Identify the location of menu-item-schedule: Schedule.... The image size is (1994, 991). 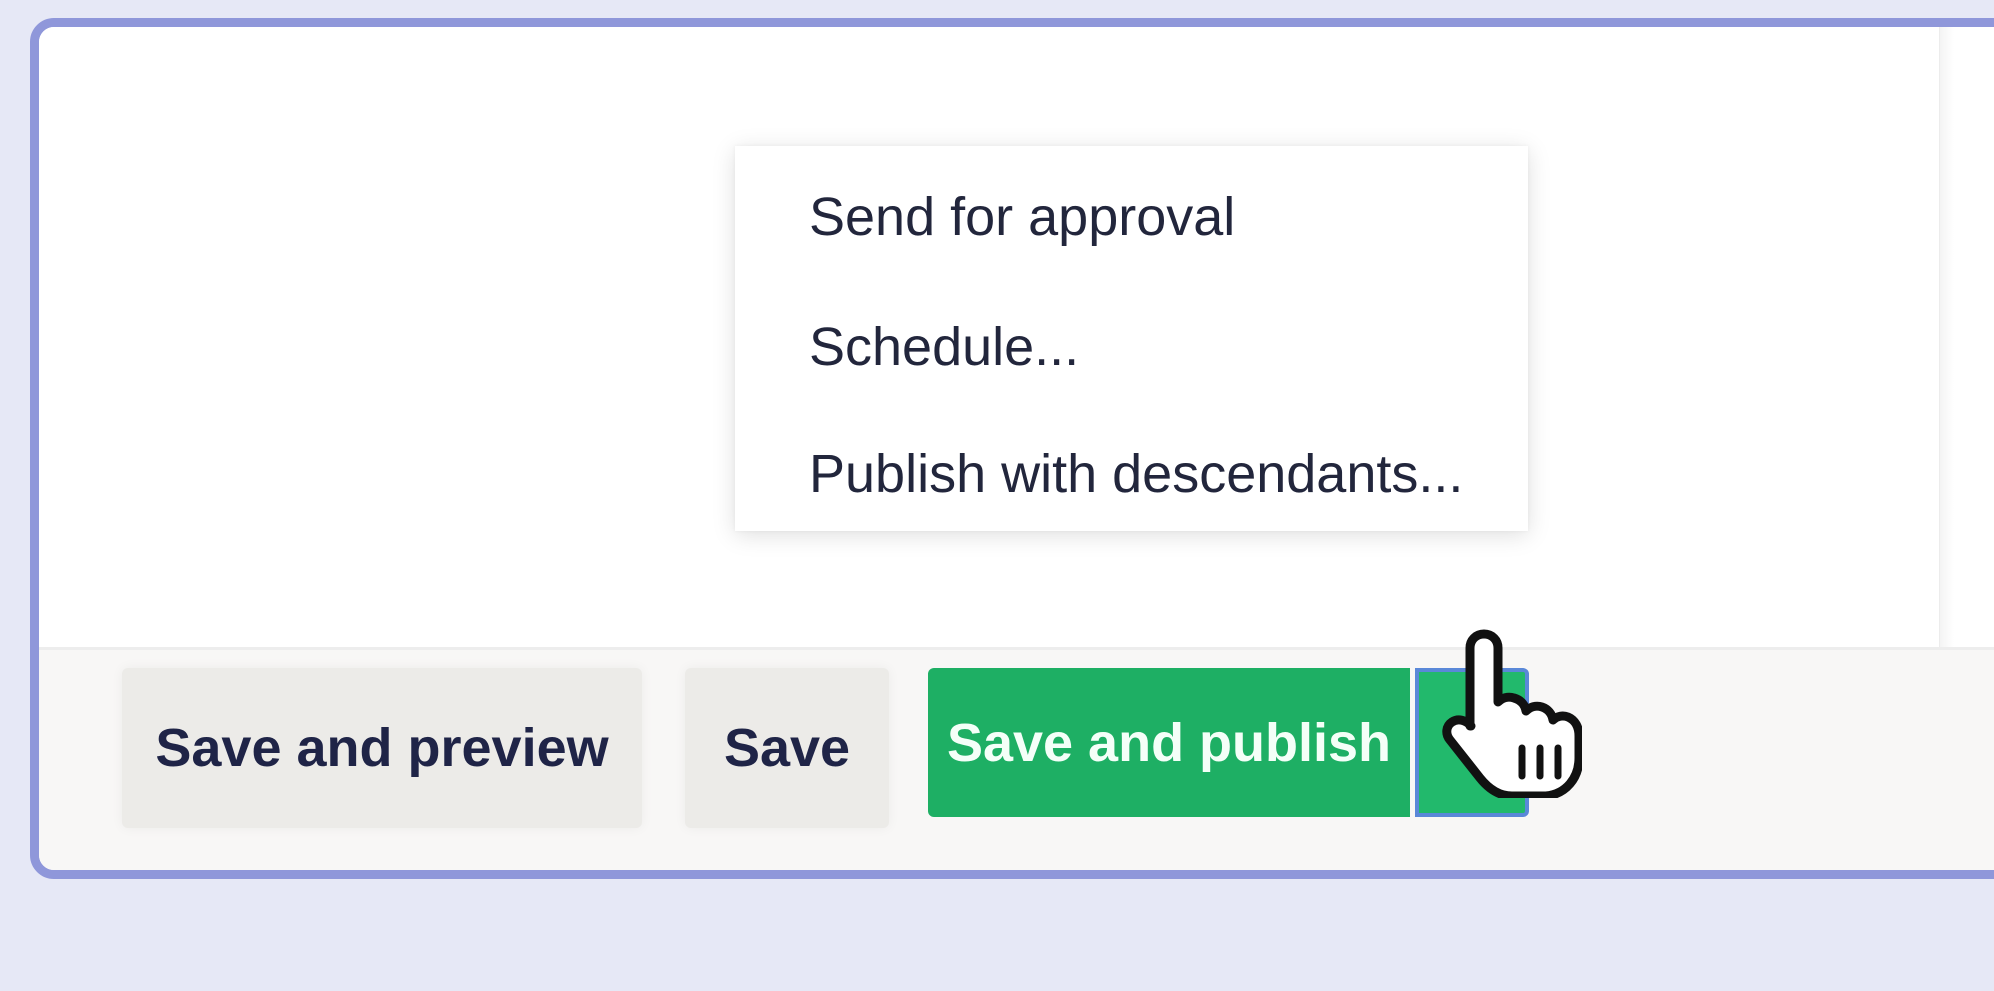
(944, 347).